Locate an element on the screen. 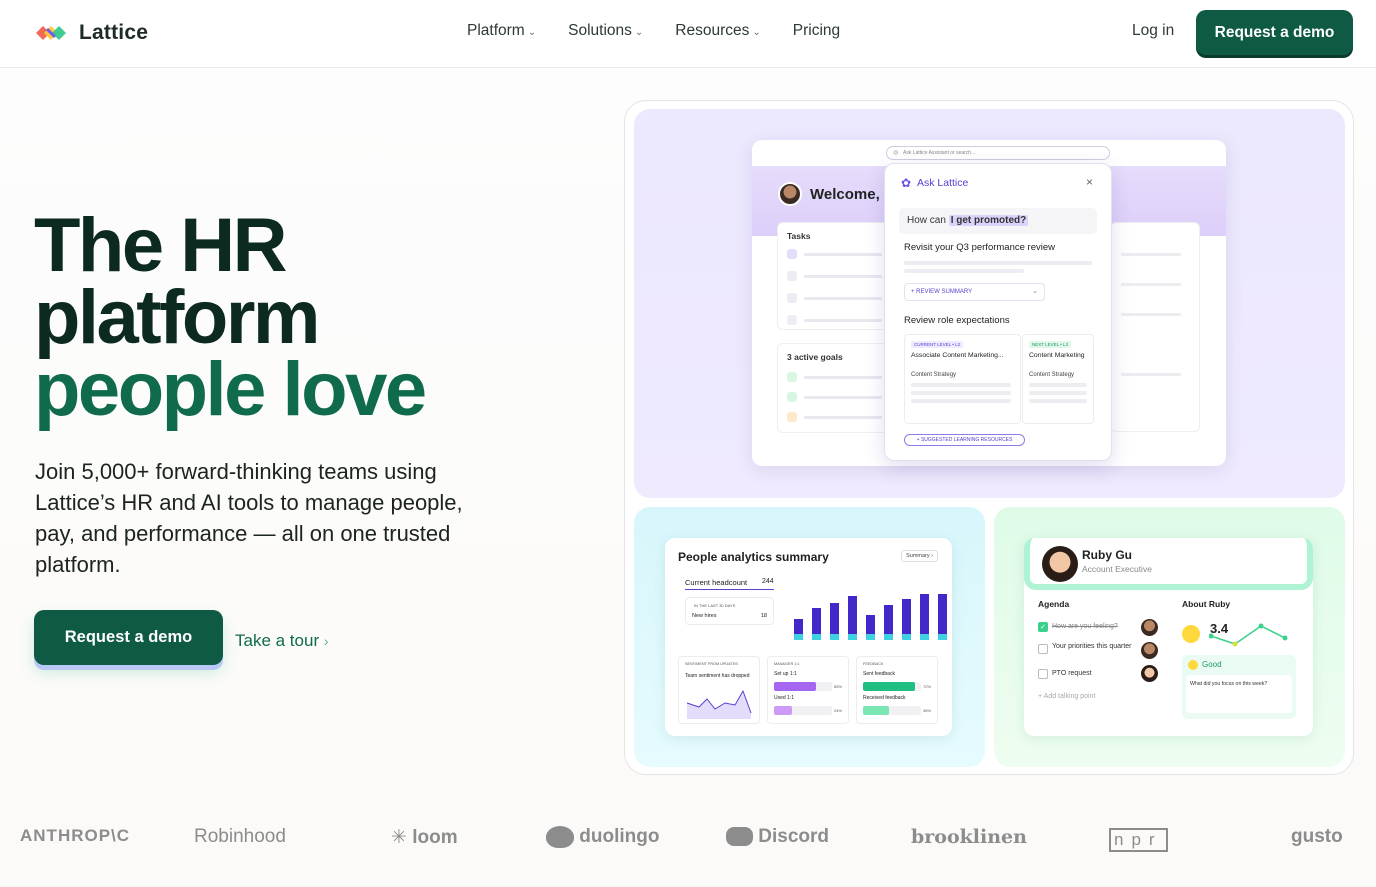 The width and height of the screenshot is (1376, 887). headline-line-3: people love is located at coordinates (230, 389).